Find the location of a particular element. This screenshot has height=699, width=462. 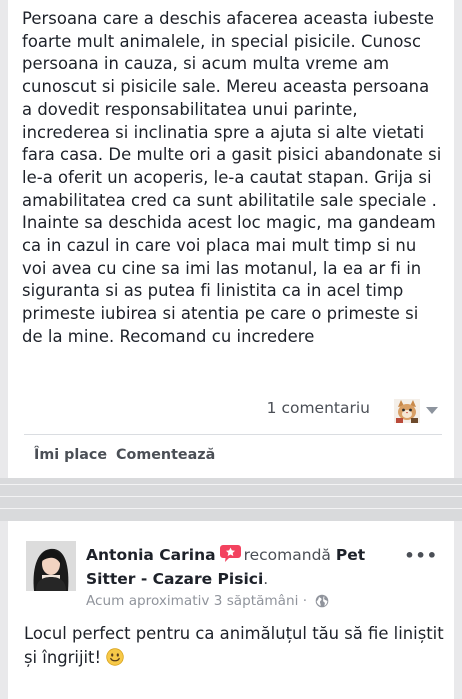

timestamp-row: Acum aproximativ 3 săptămâni · is located at coordinates (207, 601).